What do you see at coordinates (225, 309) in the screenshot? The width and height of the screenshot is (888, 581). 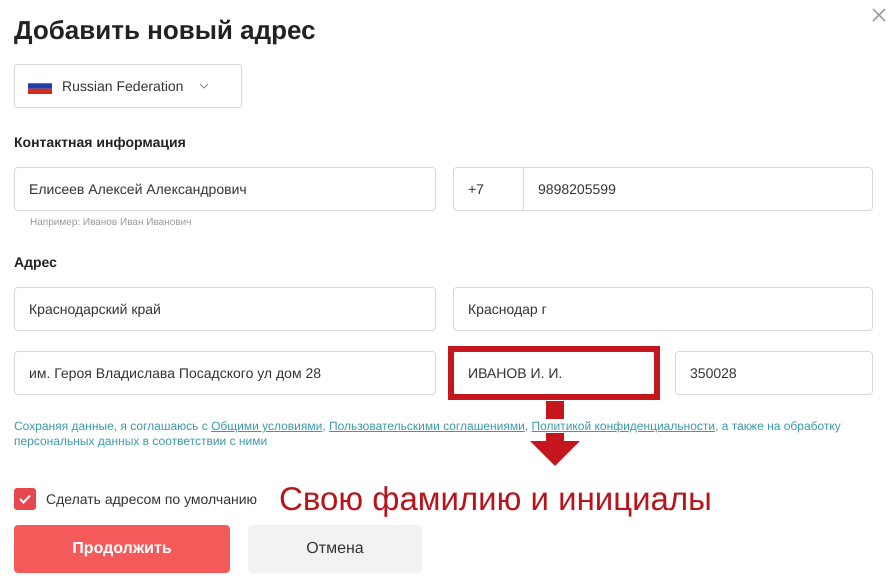 I see `text-field: Краснодарский край` at bounding box center [225, 309].